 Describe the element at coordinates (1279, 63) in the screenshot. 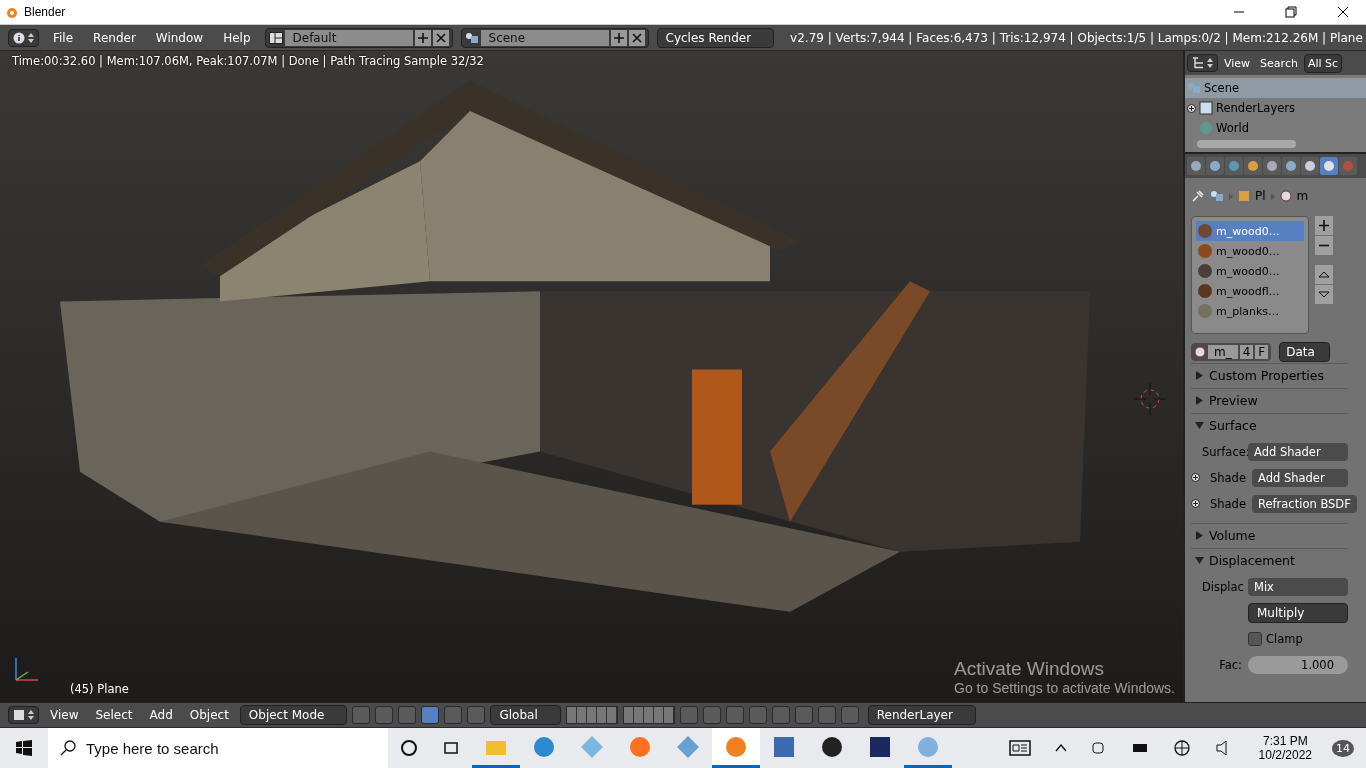

I see `menu-item: Search` at that location.